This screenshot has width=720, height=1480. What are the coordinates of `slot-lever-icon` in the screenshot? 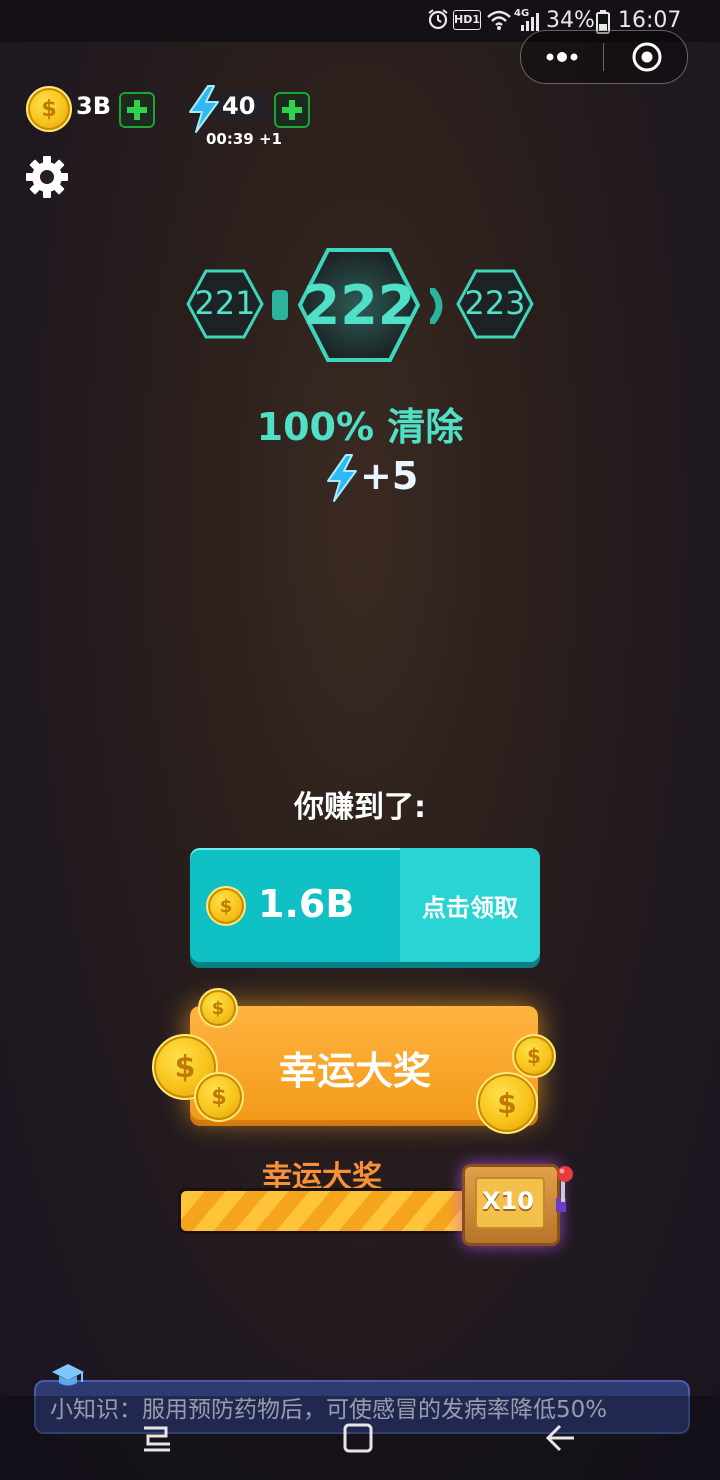 It's located at (565, 1192).